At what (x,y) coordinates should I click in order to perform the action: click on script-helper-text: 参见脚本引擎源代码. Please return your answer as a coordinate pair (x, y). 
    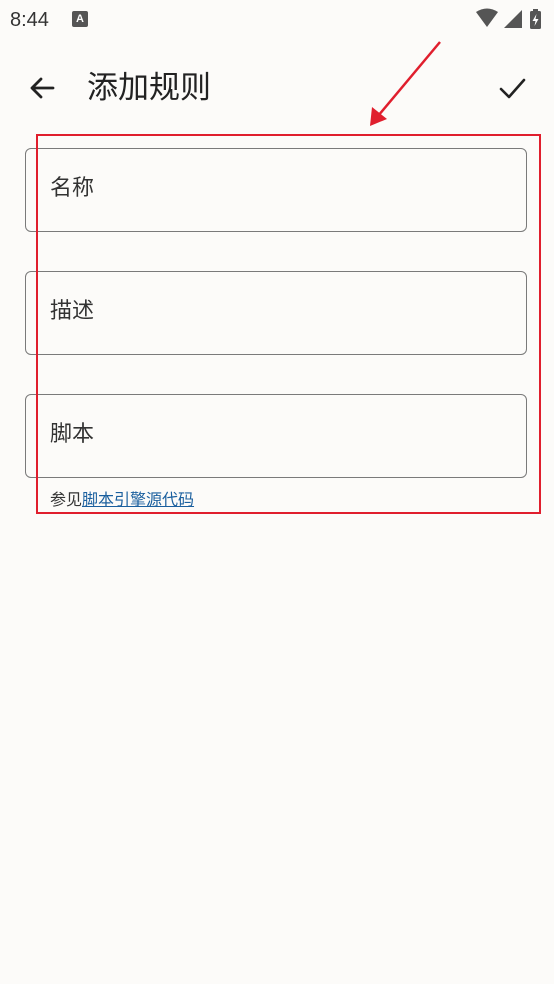
    Looking at the image, I should click on (122, 500).